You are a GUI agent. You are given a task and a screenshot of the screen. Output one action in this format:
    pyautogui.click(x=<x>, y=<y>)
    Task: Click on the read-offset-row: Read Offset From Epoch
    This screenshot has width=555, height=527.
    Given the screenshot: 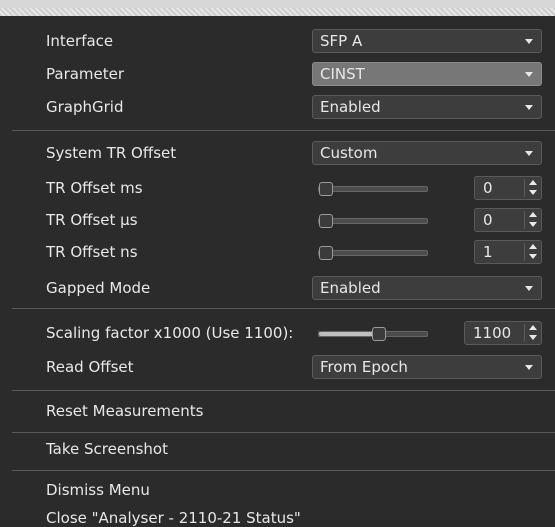 What is the action you would take?
    pyautogui.click(x=277, y=367)
    